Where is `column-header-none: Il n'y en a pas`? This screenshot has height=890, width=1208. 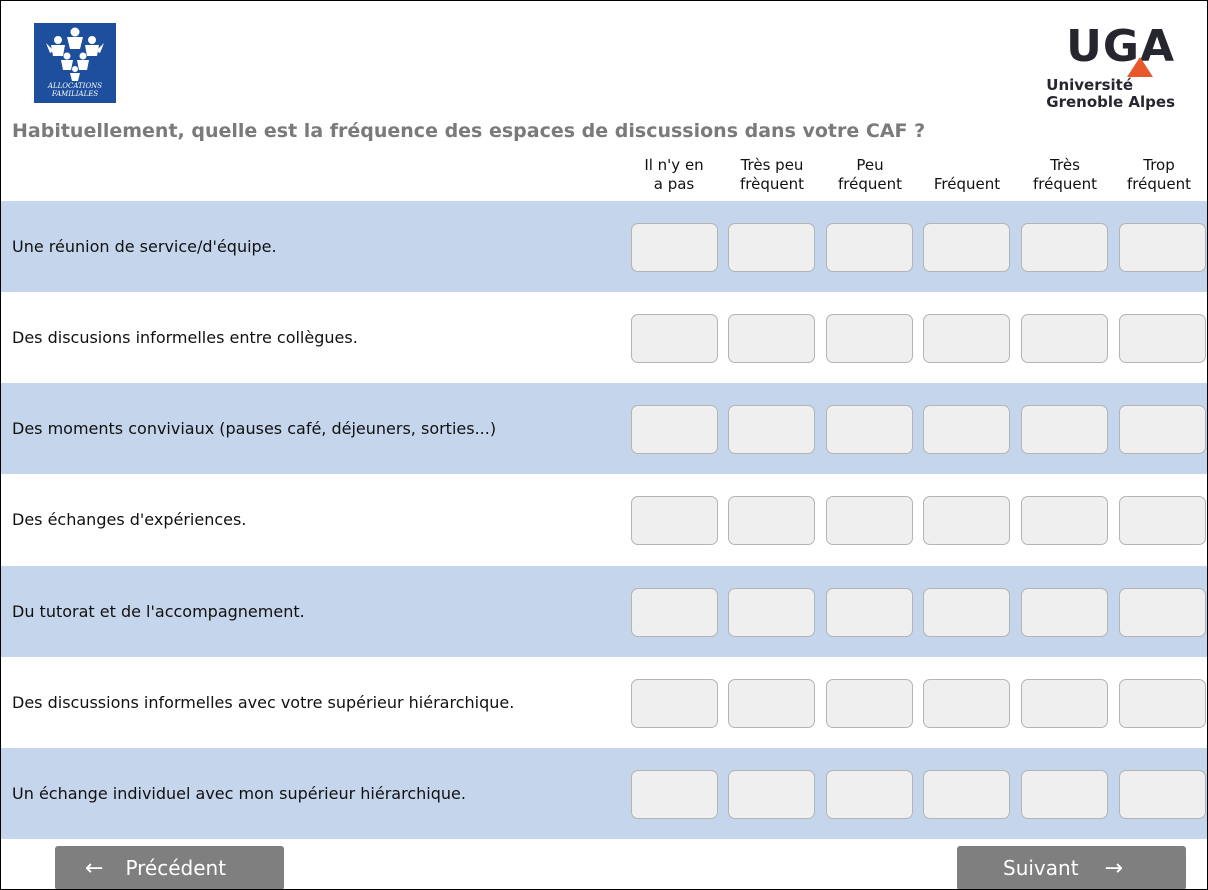
column-header-none: Il n'y en a pas is located at coordinates (674, 175).